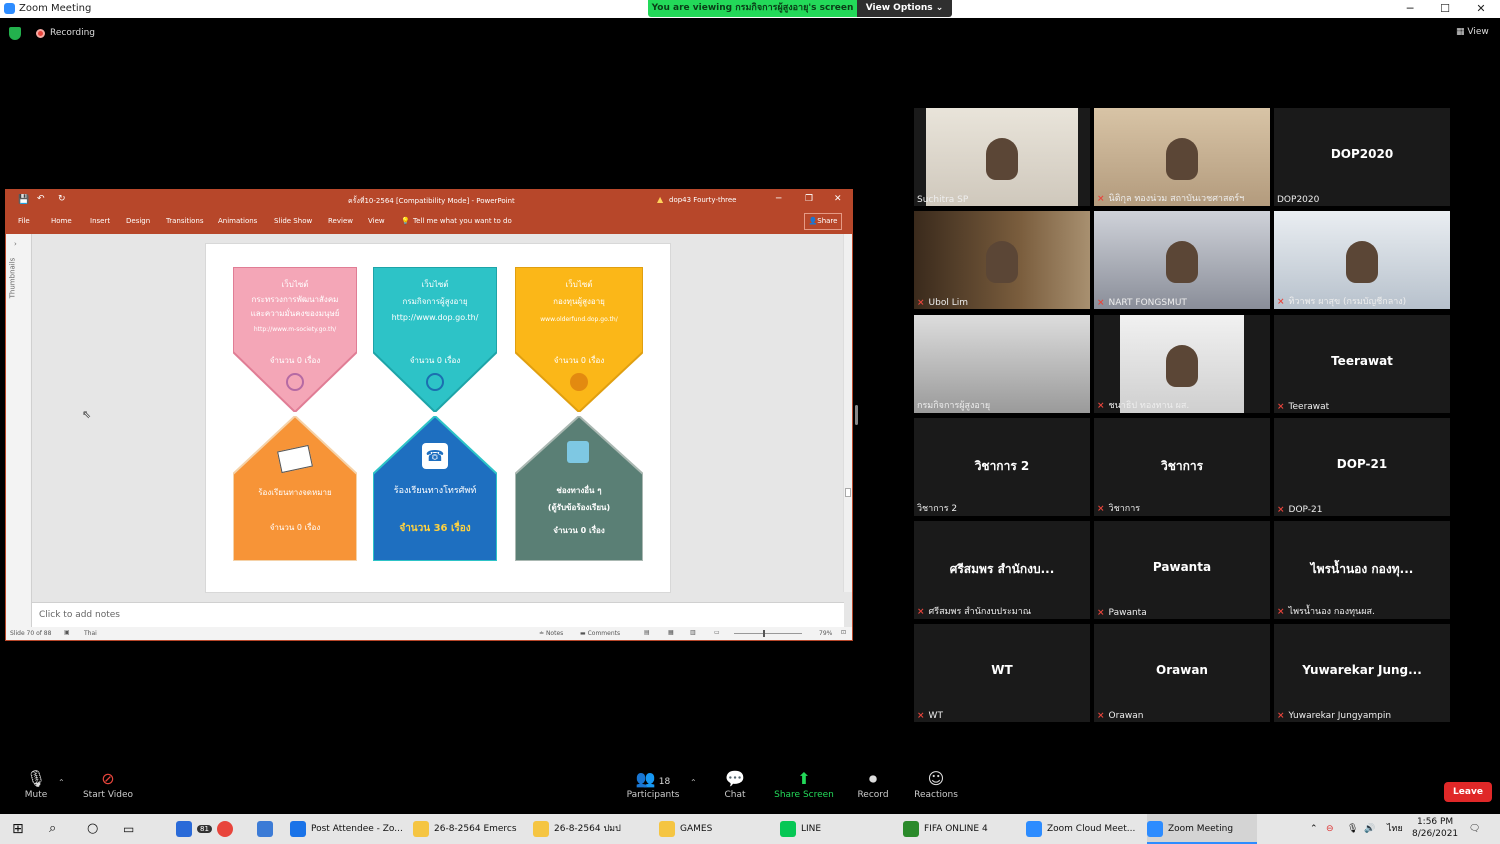 This screenshot has height=844, width=1500. Describe the element at coordinates (588, 829) in the screenshot. I see `taskbar-app-button: 26-8-2564 ปมป` at that location.